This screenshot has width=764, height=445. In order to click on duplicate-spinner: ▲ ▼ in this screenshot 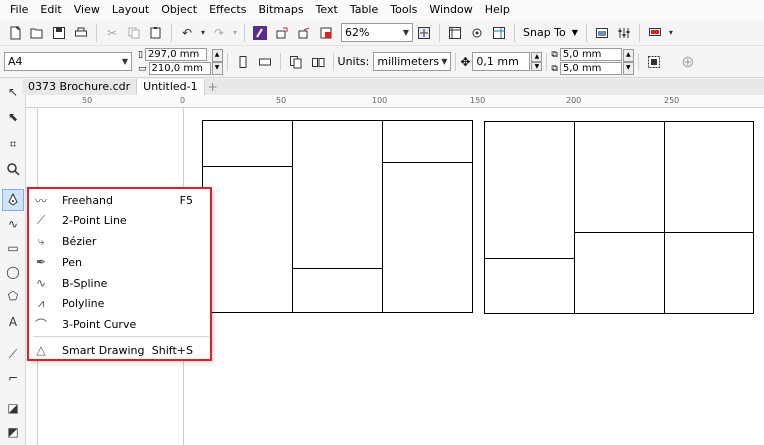, I will do `click(628, 61)`.